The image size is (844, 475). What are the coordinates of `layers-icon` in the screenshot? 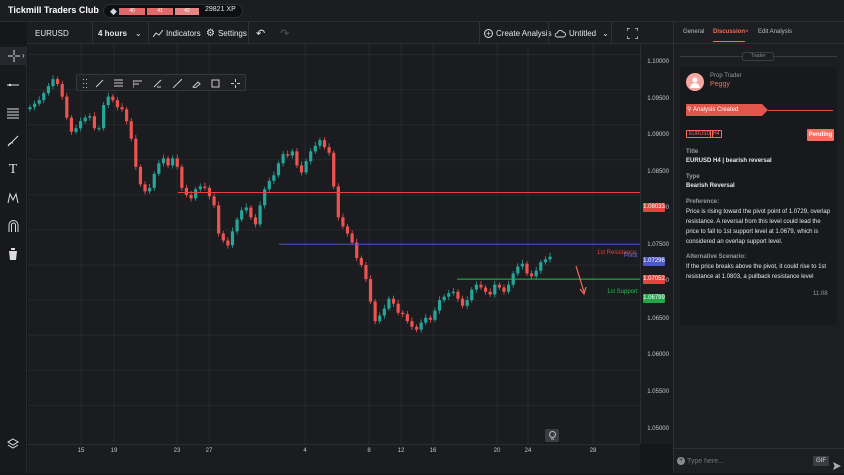 It's located at (13, 444).